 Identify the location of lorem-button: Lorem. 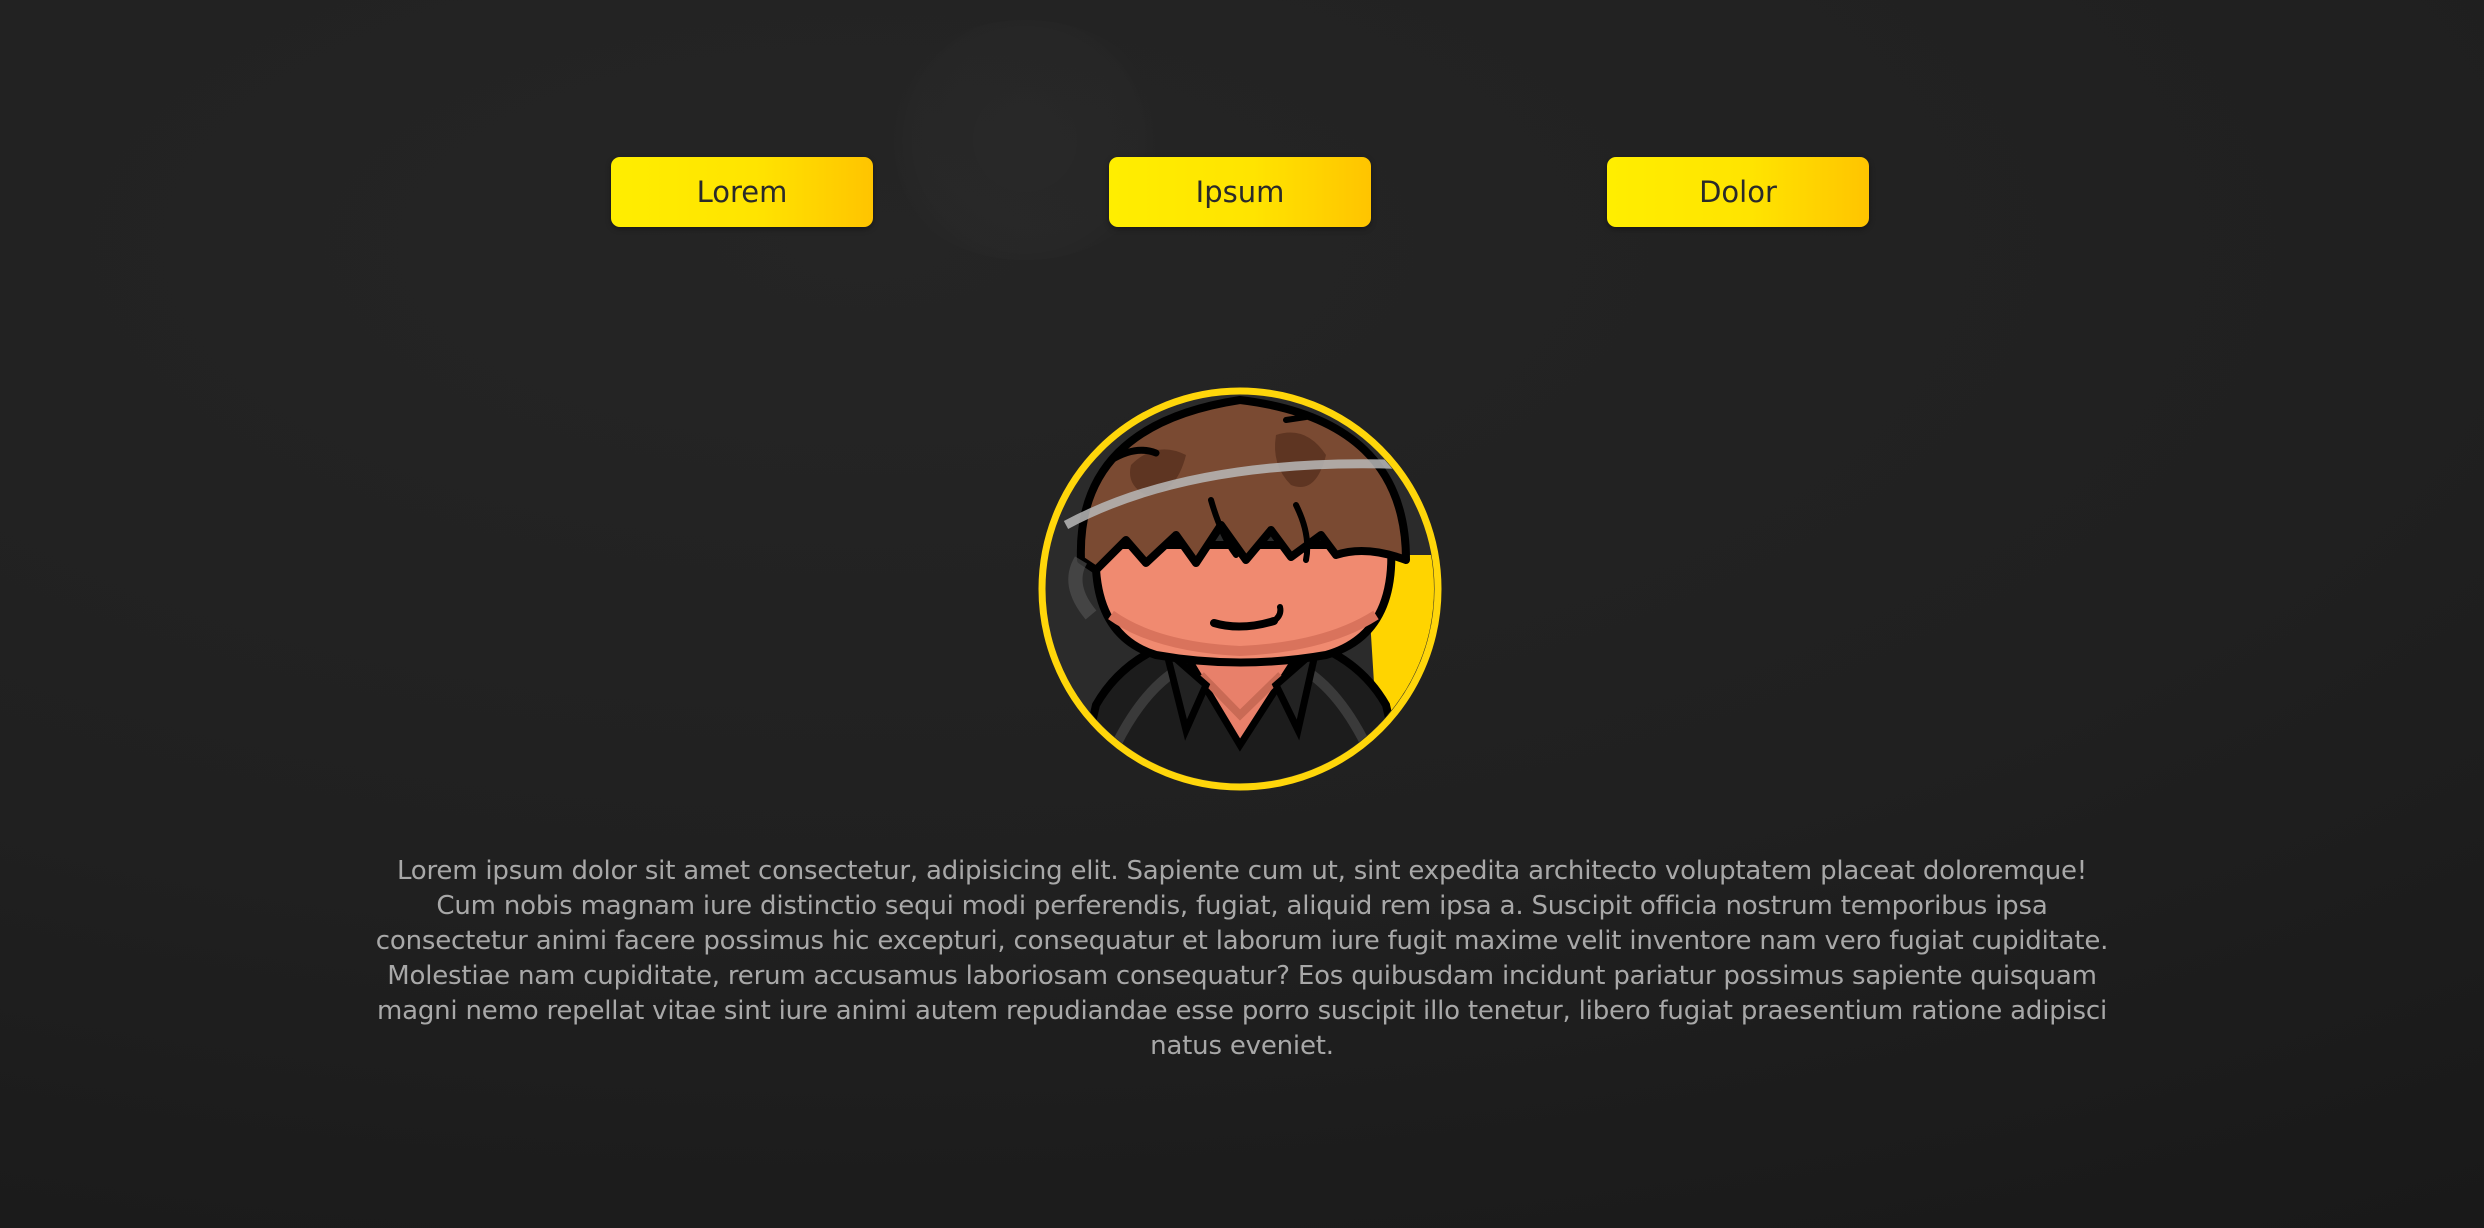
(742, 192).